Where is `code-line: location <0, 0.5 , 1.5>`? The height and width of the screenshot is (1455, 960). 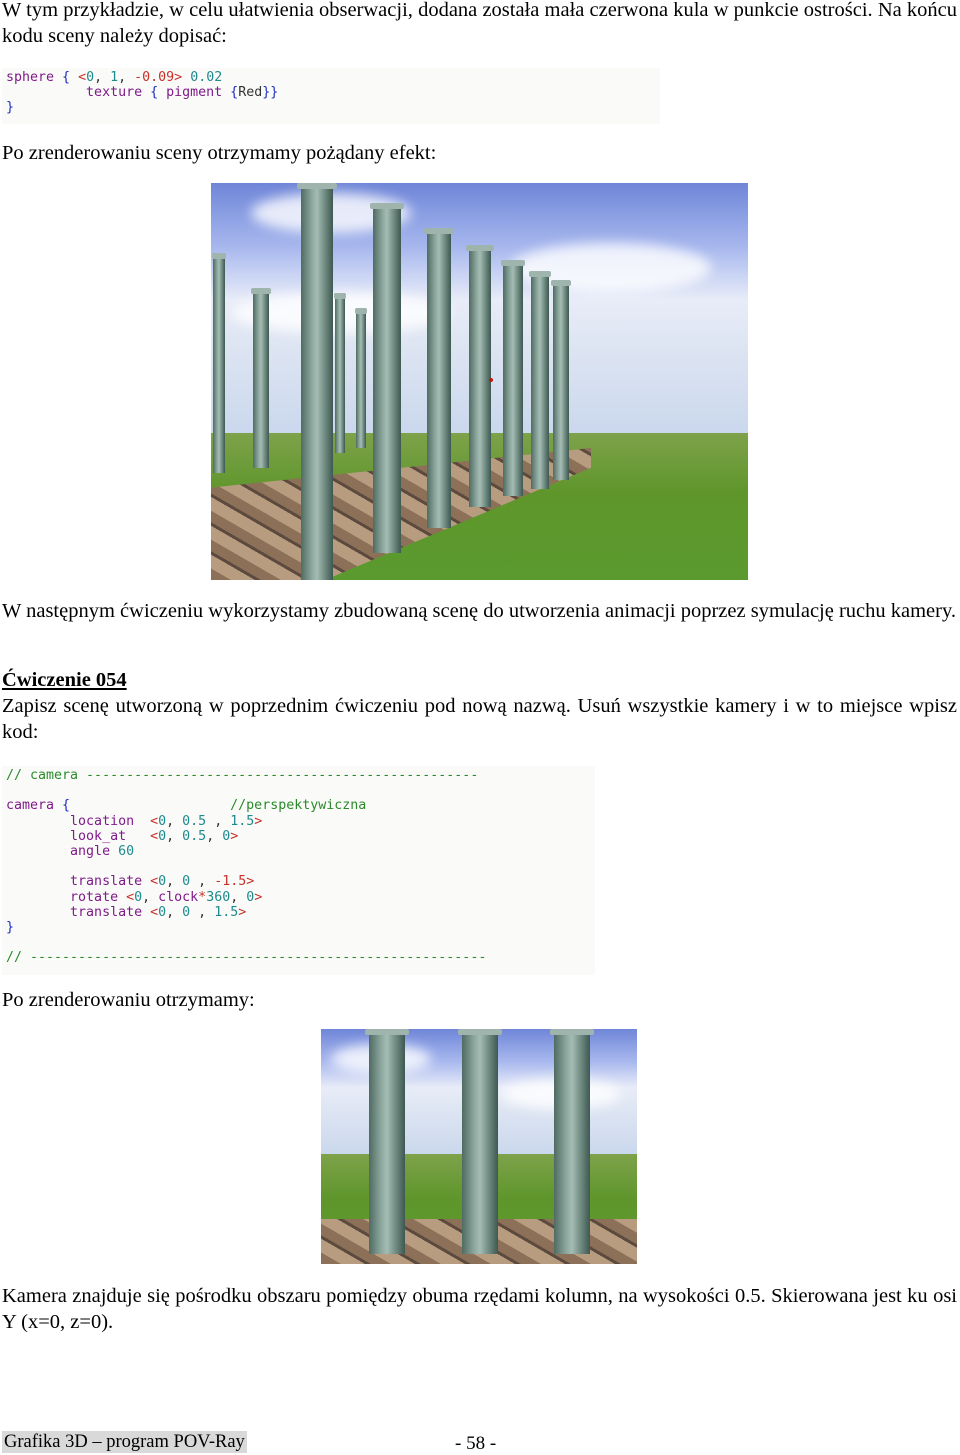 code-line: location <0, 0.5 , 1.5> is located at coordinates (298, 821).